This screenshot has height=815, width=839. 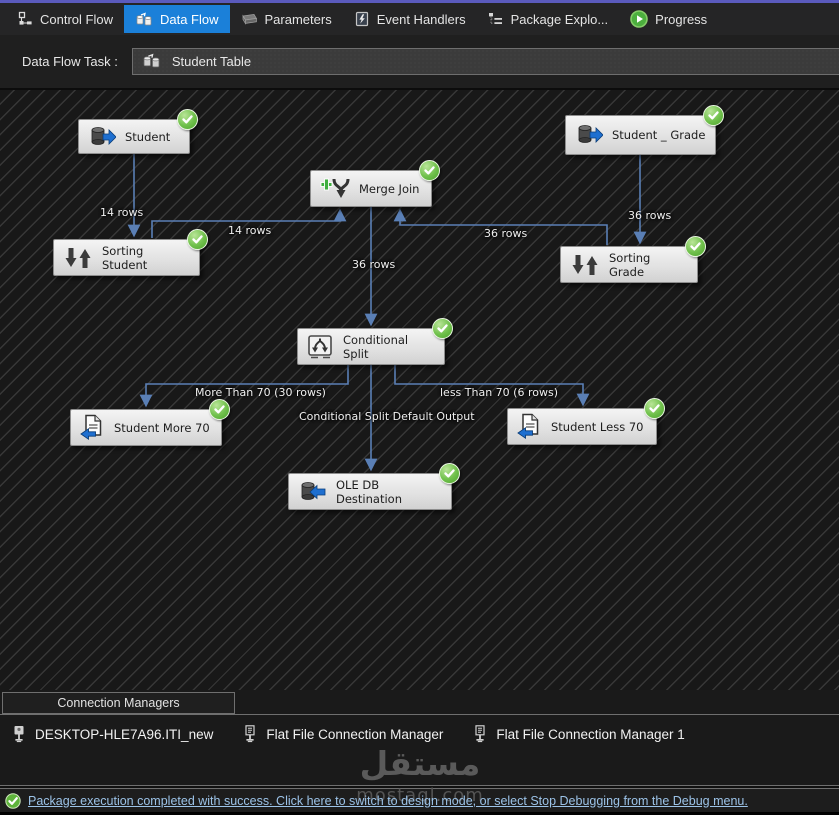 I want to click on node-student: Student, so click(x=138, y=131).